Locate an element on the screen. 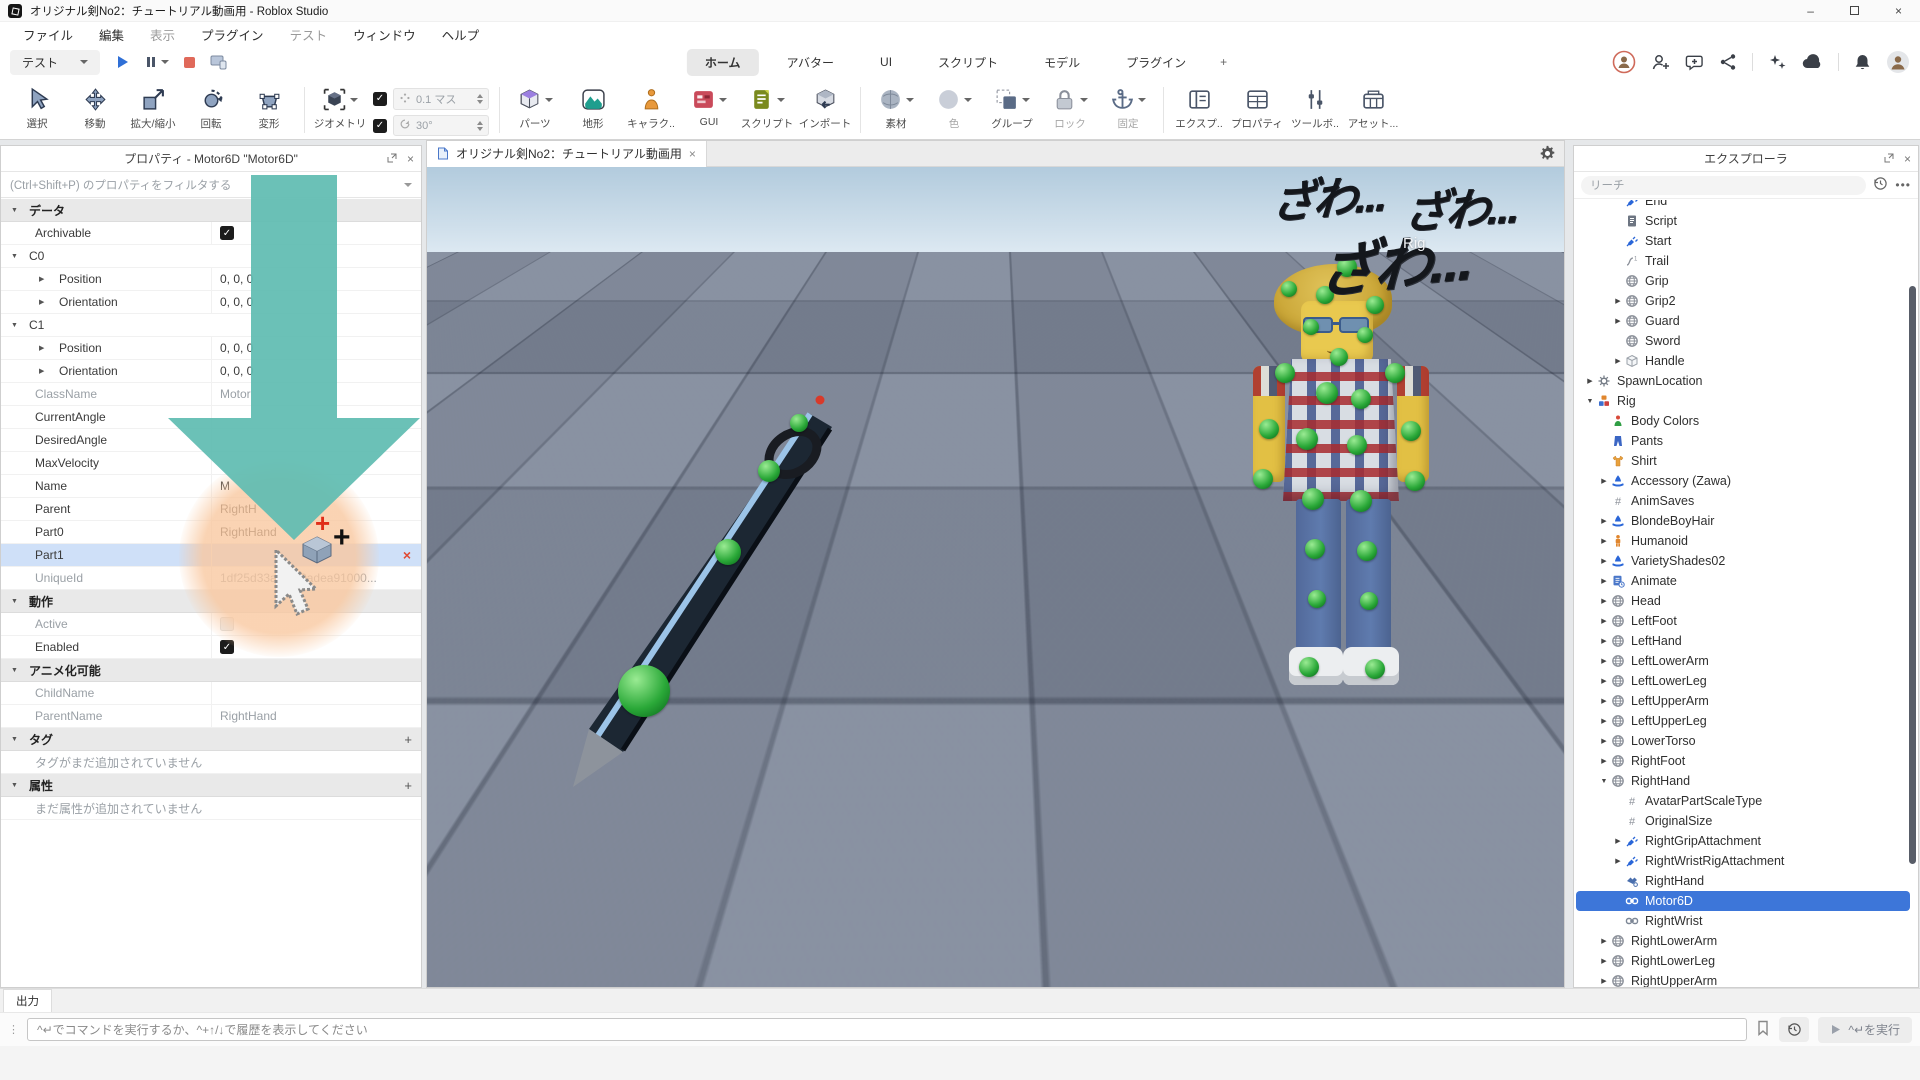  ai-icon is located at coordinates (1777, 62).